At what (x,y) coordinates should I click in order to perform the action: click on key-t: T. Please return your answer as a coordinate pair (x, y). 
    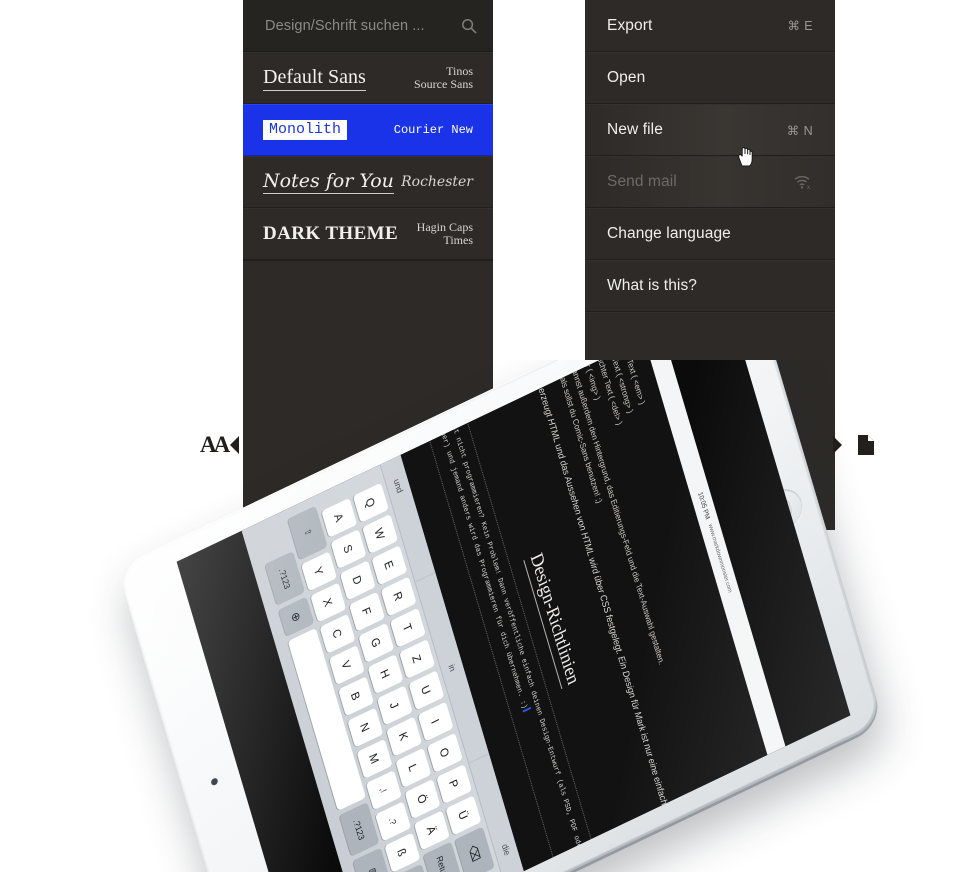
    Looking at the image, I should click on (407, 627).